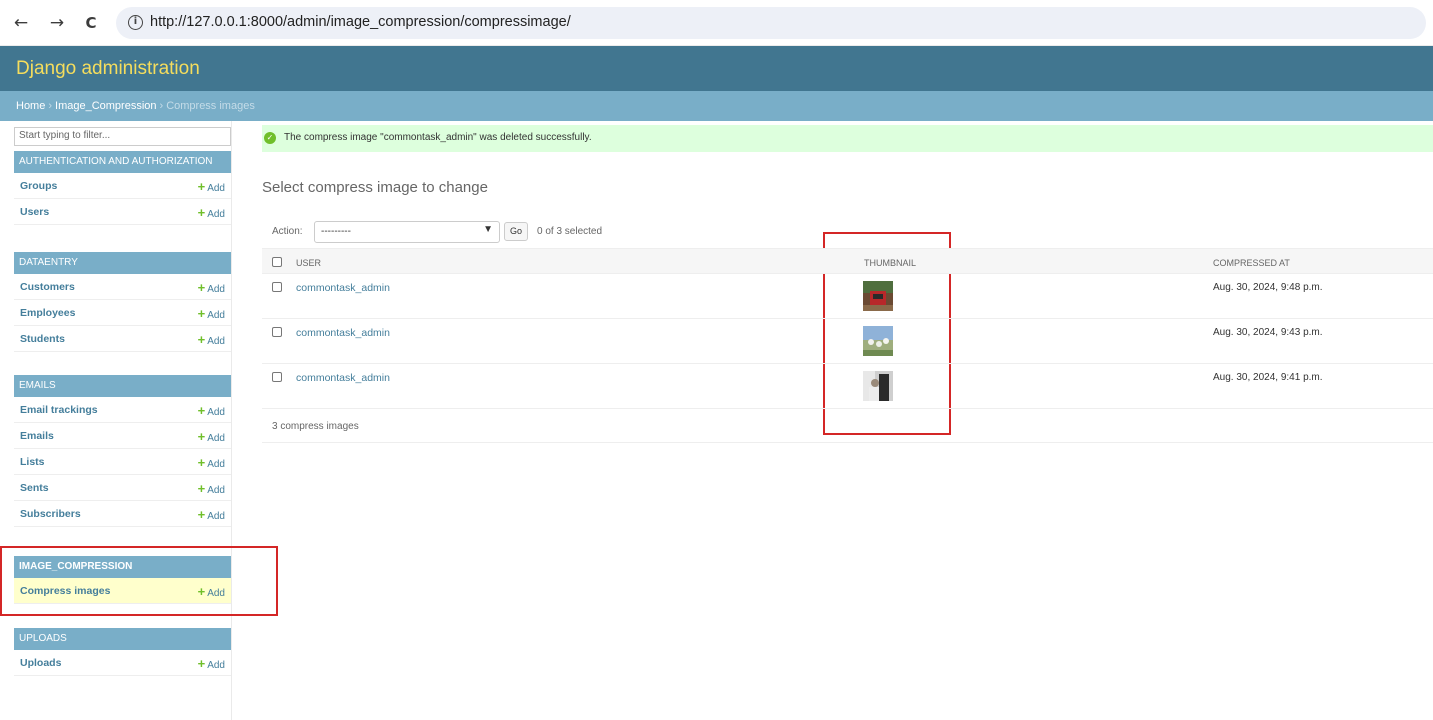 The width and height of the screenshot is (1433, 720). Describe the element at coordinates (122, 436) in the screenshot. I see `sidebar-item-emails: Emails + Add` at that location.